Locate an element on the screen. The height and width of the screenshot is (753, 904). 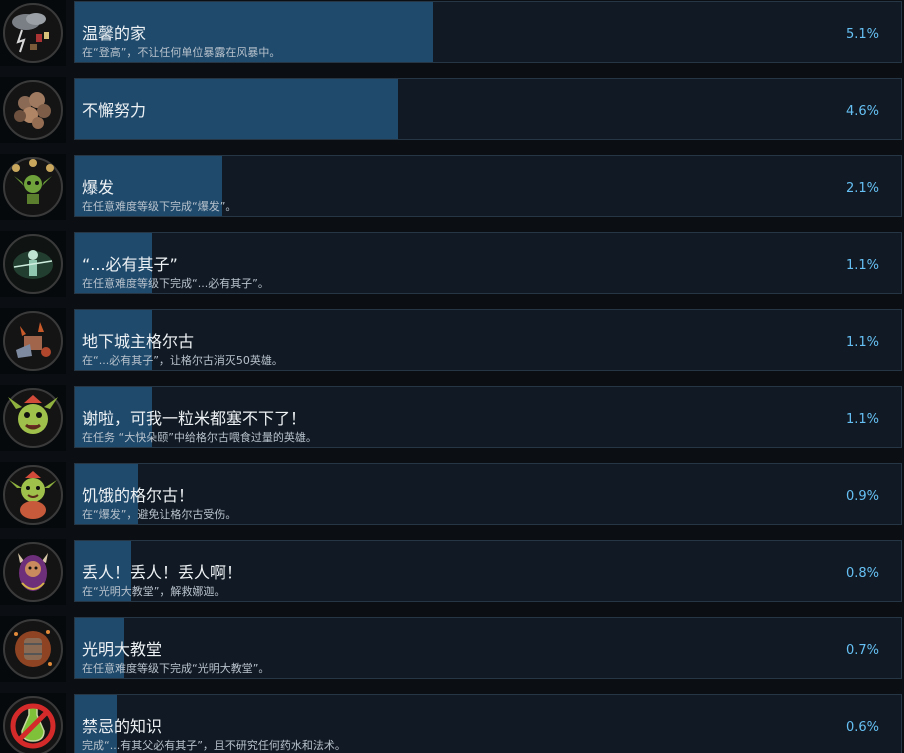
achievement-title: 丢人！丢人！丢人啊！ is located at coordinates (162, 572).